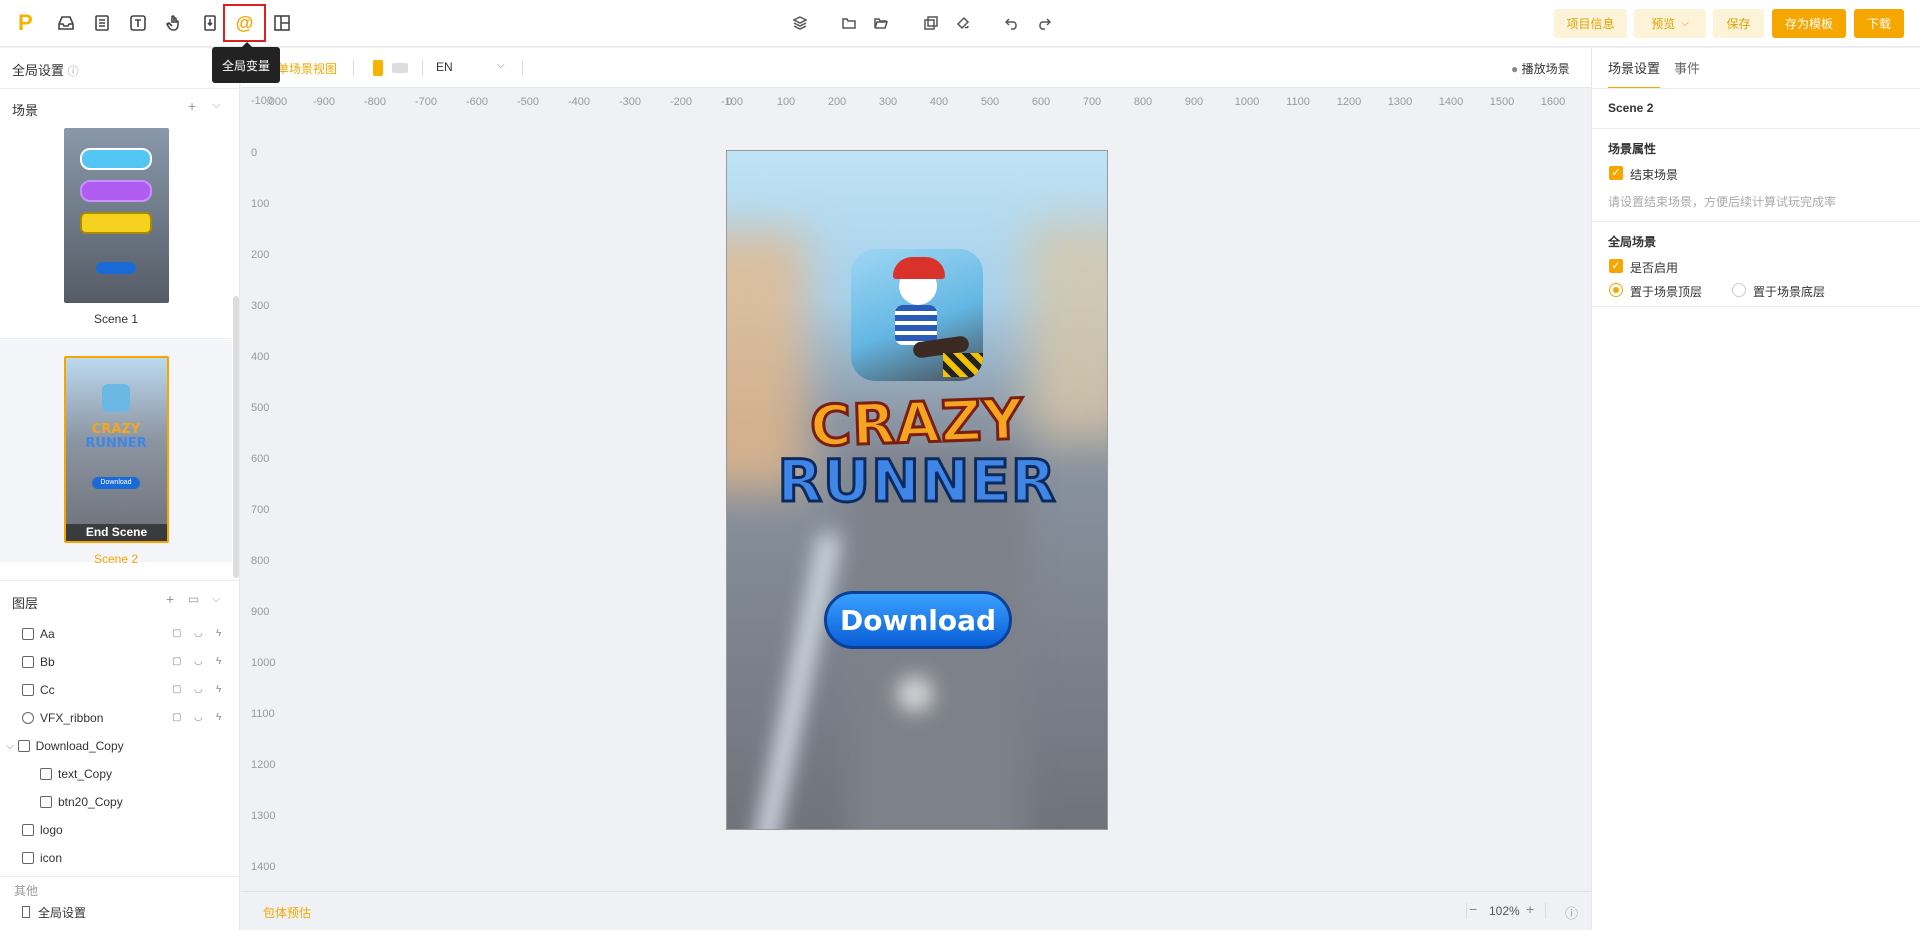 This screenshot has width=1920, height=930. What do you see at coordinates (116, 449) in the screenshot?
I see `scene2-thumbnail: CRAZY RUNNER Download End Scene` at bounding box center [116, 449].